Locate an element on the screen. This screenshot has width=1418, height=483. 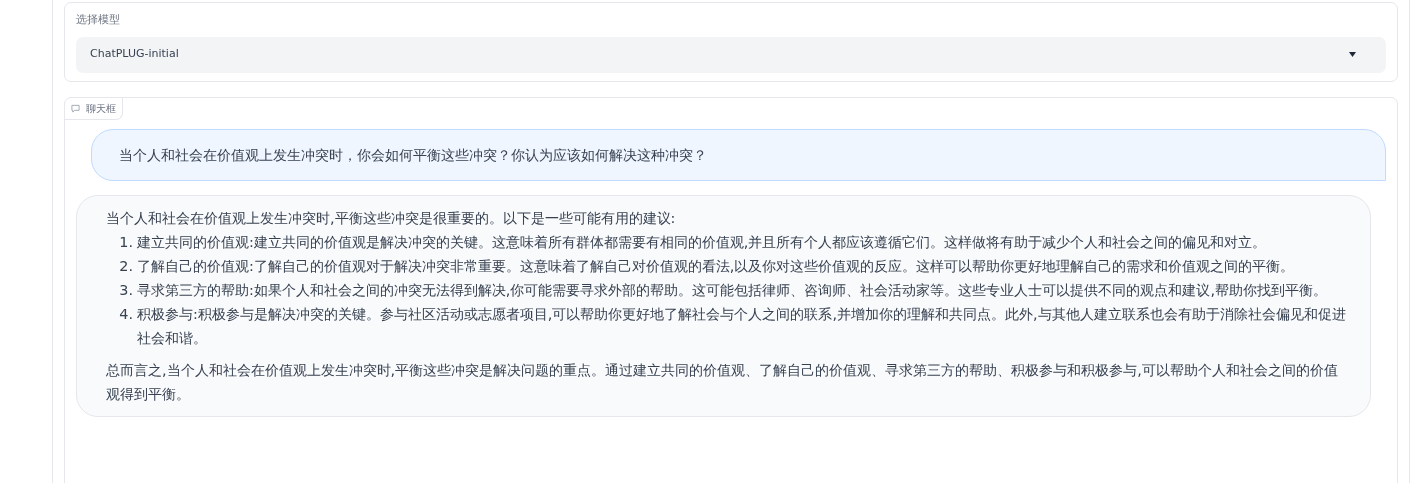
list-number: 3. is located at coordinates (126, 290).